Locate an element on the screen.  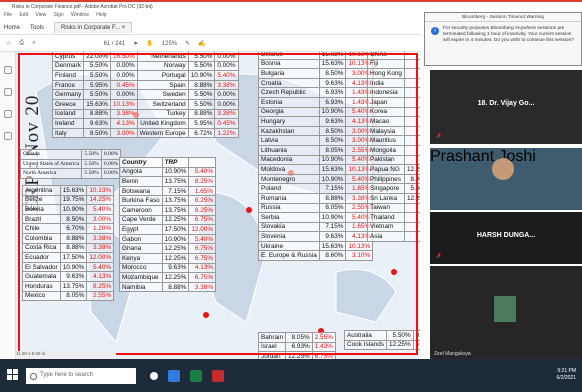
attachments-icon is located at coordinates (7, 114).